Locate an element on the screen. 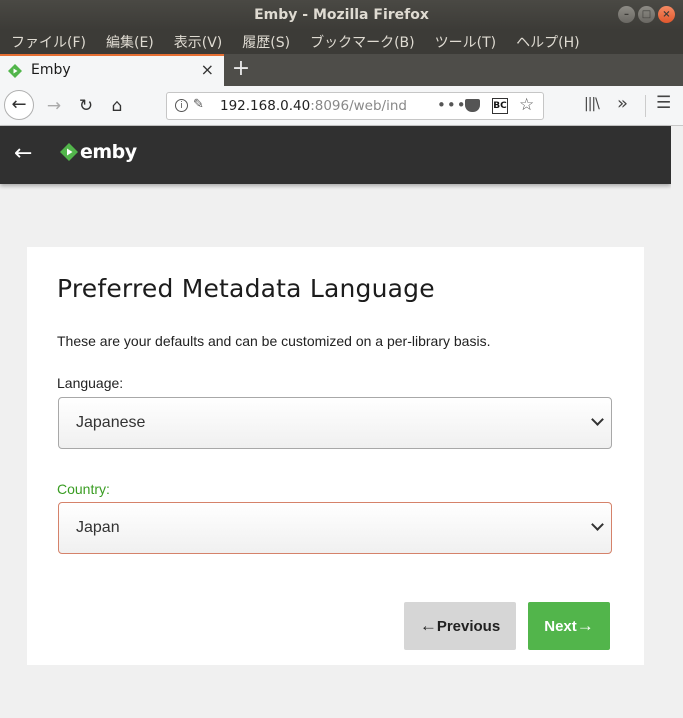 The height and width of the screenshot is (718, 683). pocket-icon is located at coordinates (472, 105).